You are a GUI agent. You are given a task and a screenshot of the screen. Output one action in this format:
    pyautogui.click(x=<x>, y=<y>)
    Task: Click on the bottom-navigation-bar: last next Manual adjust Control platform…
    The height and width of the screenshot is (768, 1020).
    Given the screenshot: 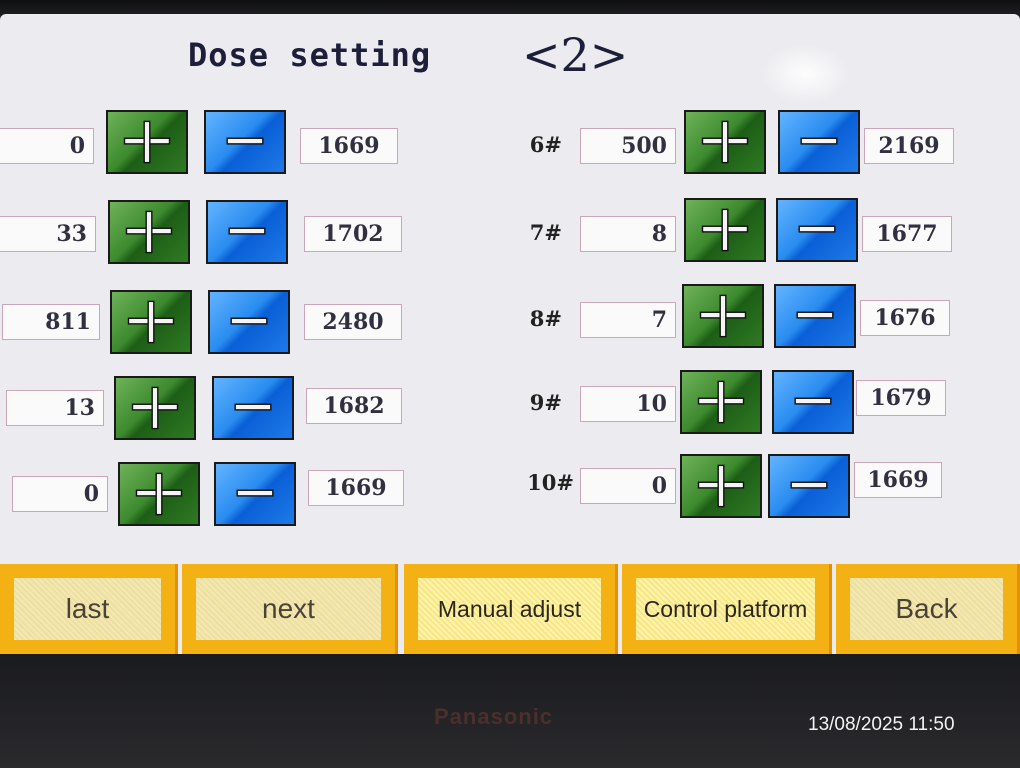 What is the action you would take?
    pyautogui.click(x=510, y=609)
    